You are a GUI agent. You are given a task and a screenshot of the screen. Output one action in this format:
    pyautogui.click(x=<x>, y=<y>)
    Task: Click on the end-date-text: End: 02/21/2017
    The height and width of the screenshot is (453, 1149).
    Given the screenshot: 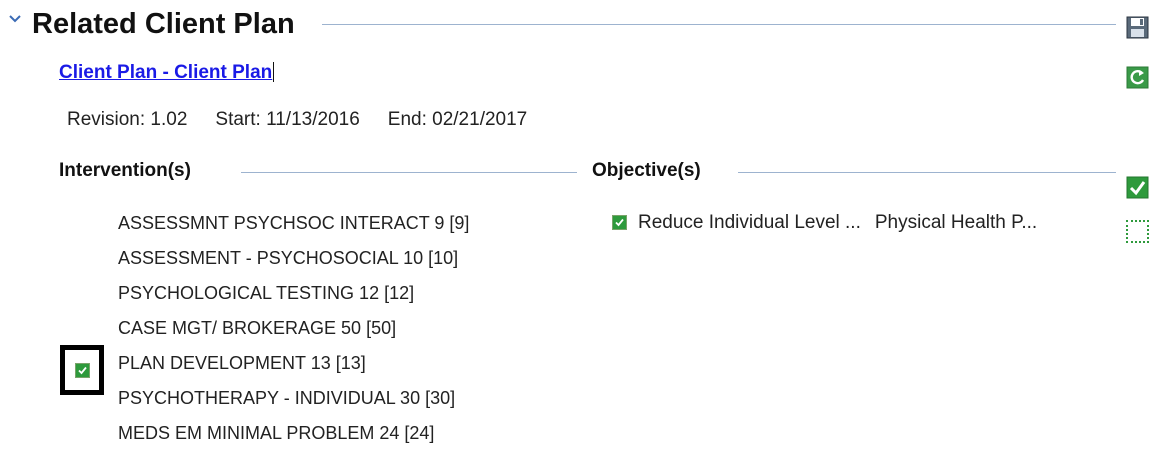 What is the action you would take?
    pyautogui.click(x=457, y=119)
    